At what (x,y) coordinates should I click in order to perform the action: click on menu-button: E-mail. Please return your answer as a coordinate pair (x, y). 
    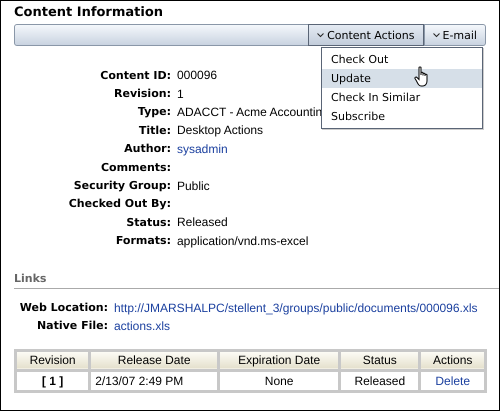
    Looking at the image, I should click on (454, 35).